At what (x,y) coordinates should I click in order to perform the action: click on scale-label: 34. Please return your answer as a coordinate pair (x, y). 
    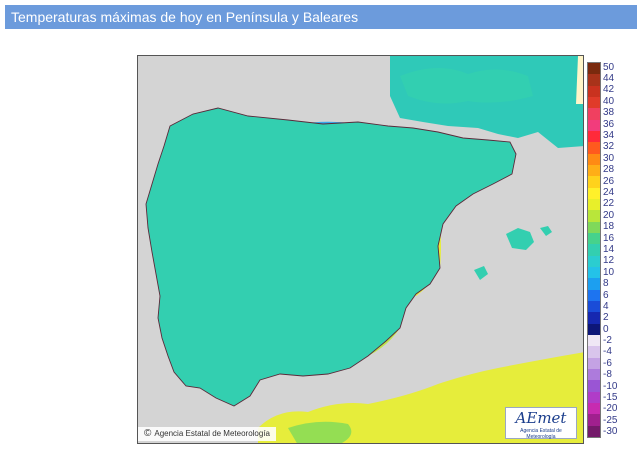
    Looking at the image, I should click on (609, 136).